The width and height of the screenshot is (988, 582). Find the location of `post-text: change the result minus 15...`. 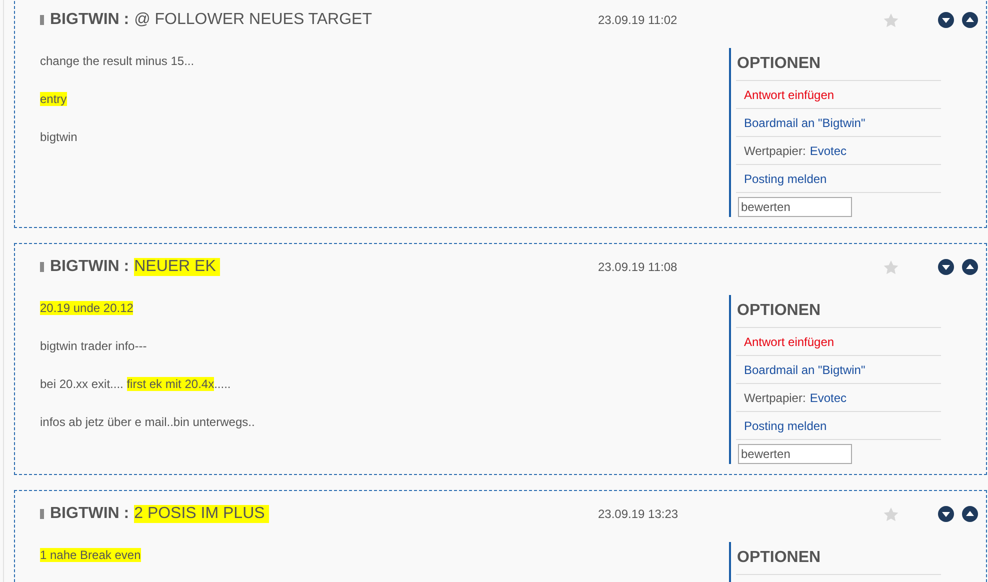

post-text: change the result minus 15... is located at coordinates (118, 61).